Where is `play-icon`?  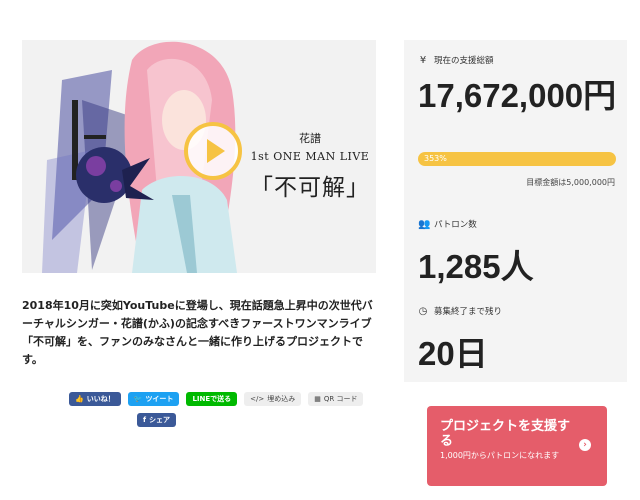
play-icon is located at coordinates (215, 151).